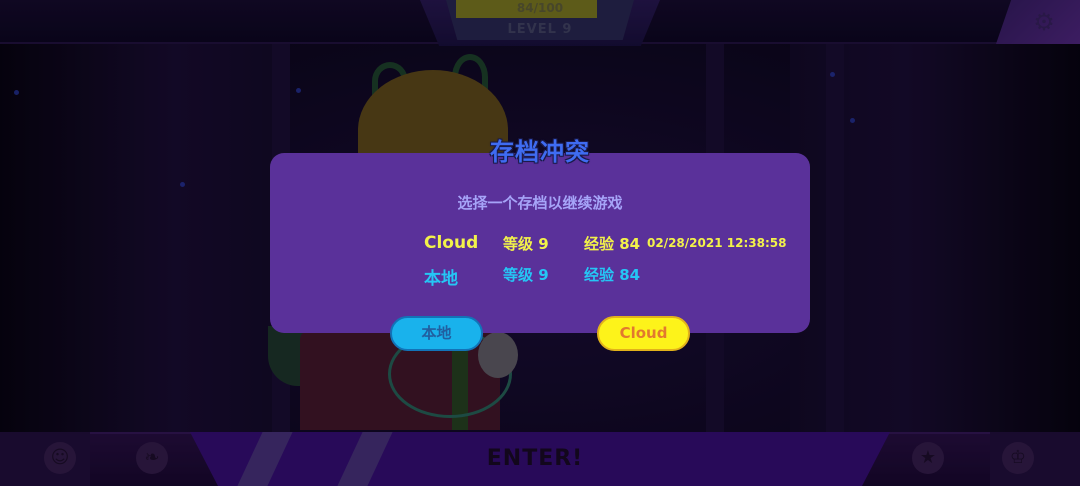 The height and width of the screenshot is (486, 1080). Describe the element at coordinates (441, 279) in the screenshot. I see `local-save-source: 本地` at that location.